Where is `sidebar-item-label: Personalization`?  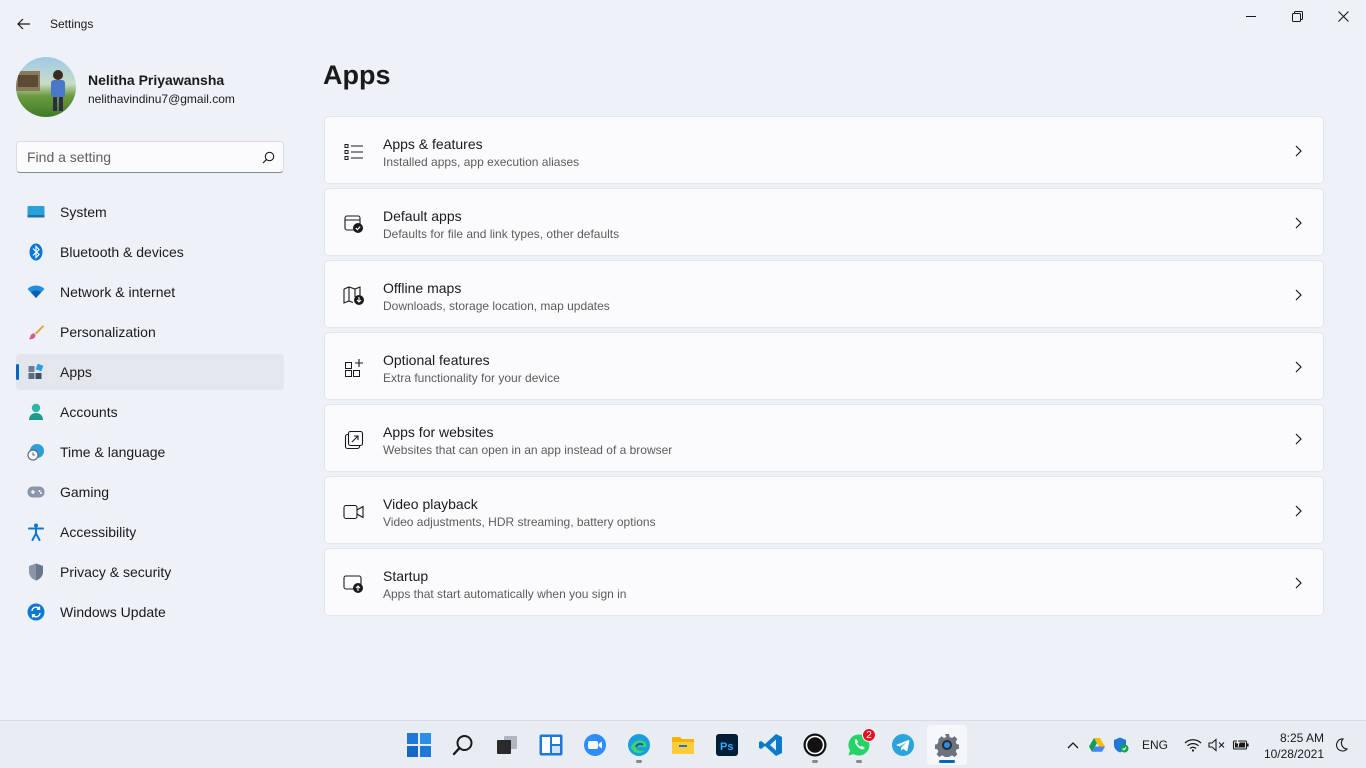
sidebar-item-label: Personalization is located at coordinates (108, 332).